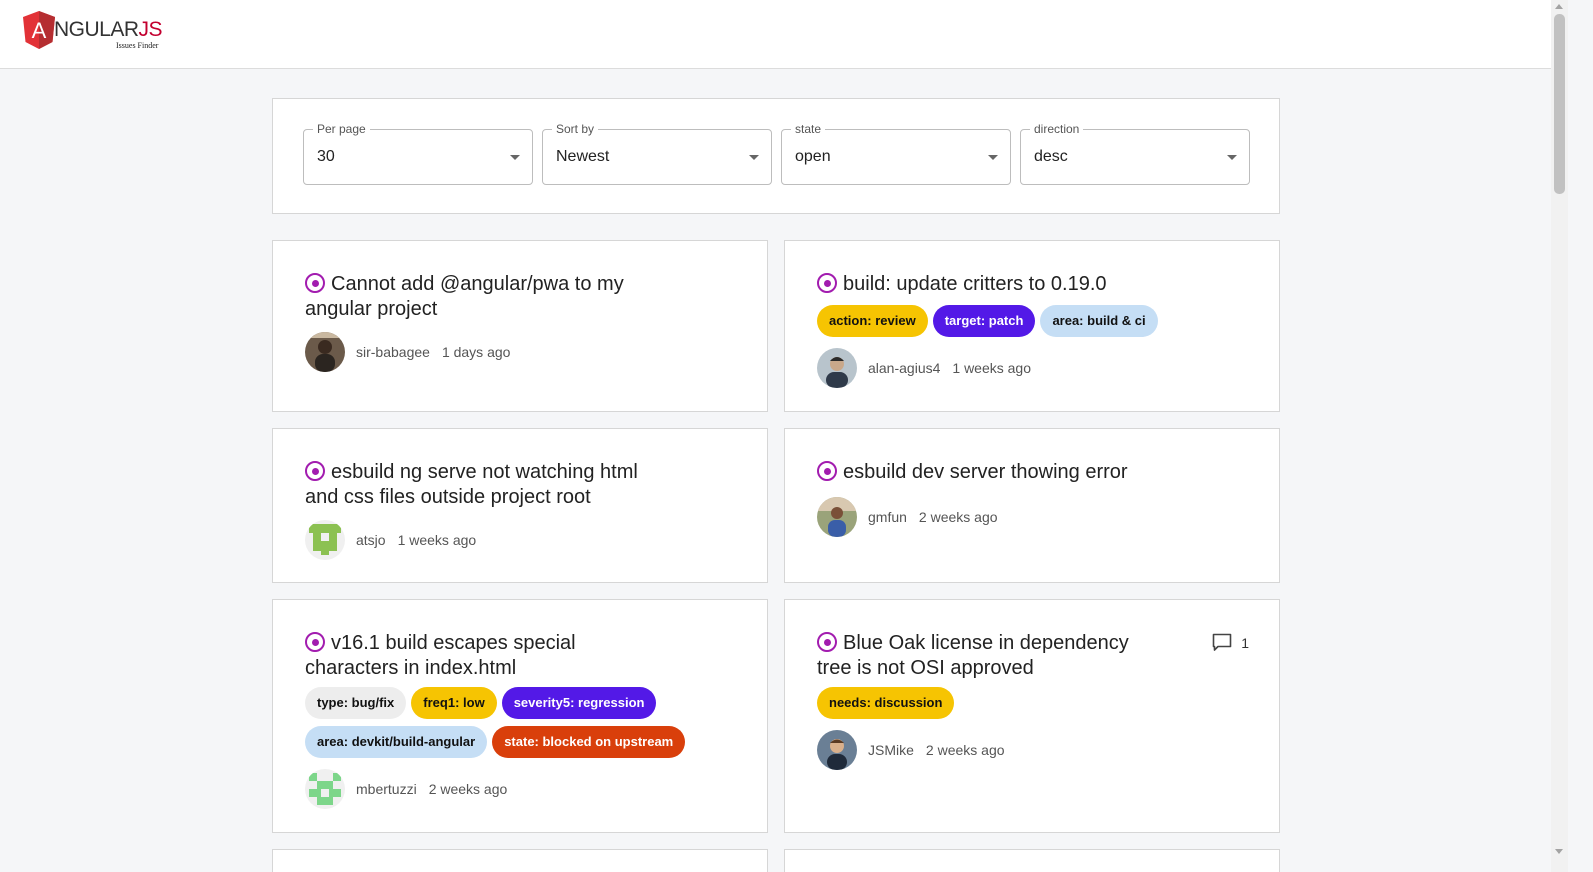 The image size is (1593, 872). What do you see at coordinates (984, 321) in the screenshot?
I see `label-target-patch: target: patch` at bounding box center [984, 321].